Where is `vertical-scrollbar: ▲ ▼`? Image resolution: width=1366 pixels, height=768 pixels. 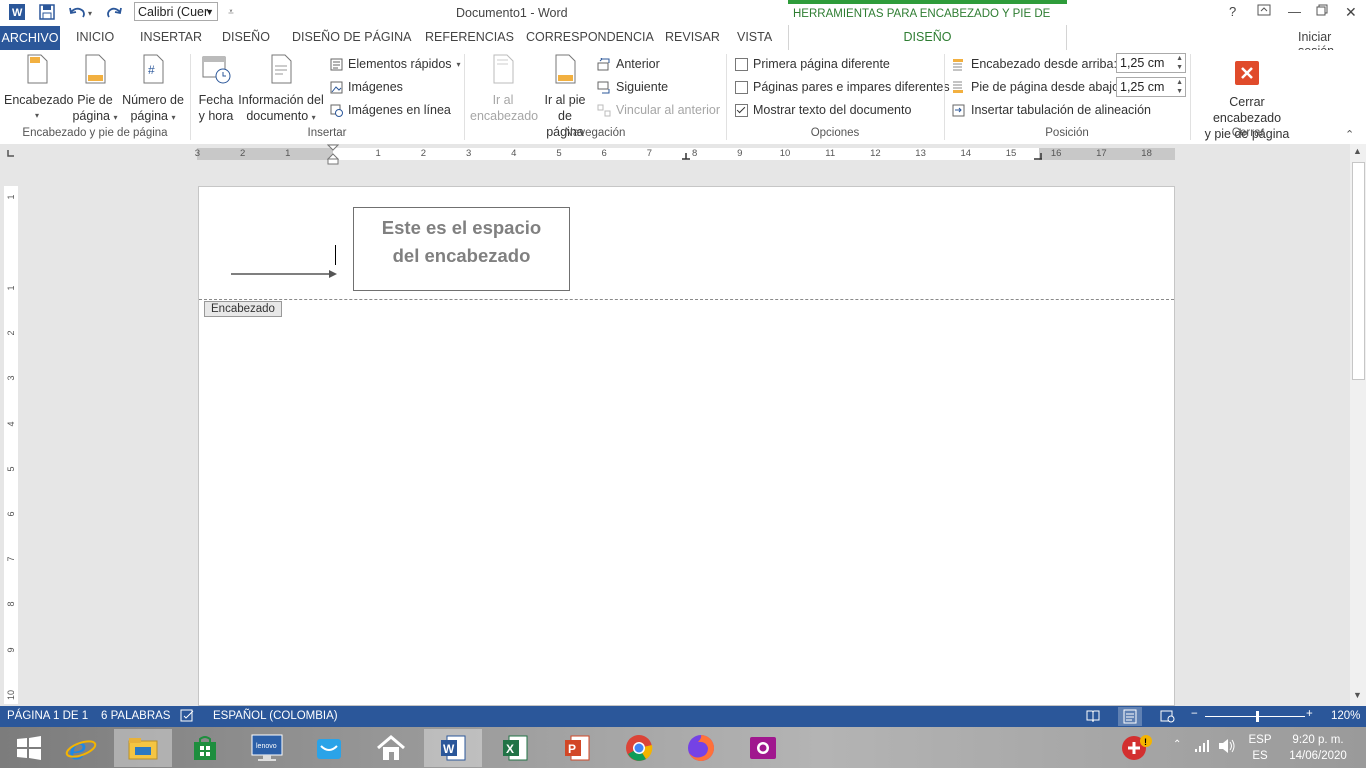
vertical-scrollbar: ▲ ▼ is located at coordinates (1358, 425).